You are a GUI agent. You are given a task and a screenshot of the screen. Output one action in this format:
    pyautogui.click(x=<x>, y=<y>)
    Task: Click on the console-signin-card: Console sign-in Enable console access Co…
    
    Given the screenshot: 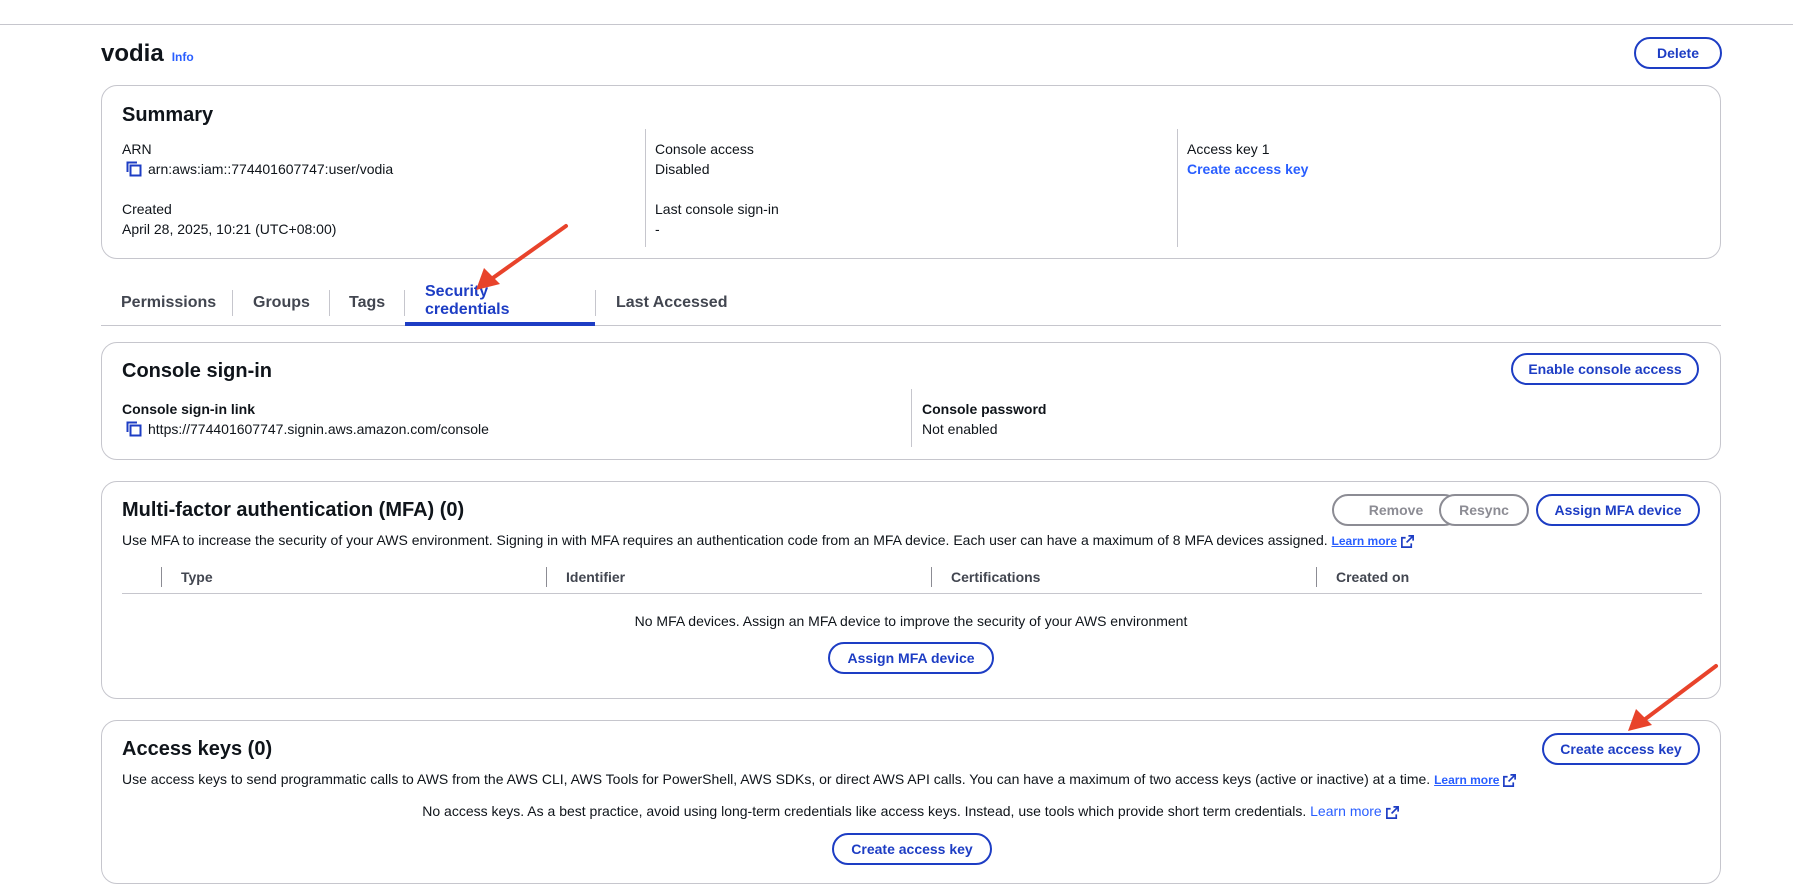 What is the action you would take?
    pyautogui.click(x=911, y=401)
    